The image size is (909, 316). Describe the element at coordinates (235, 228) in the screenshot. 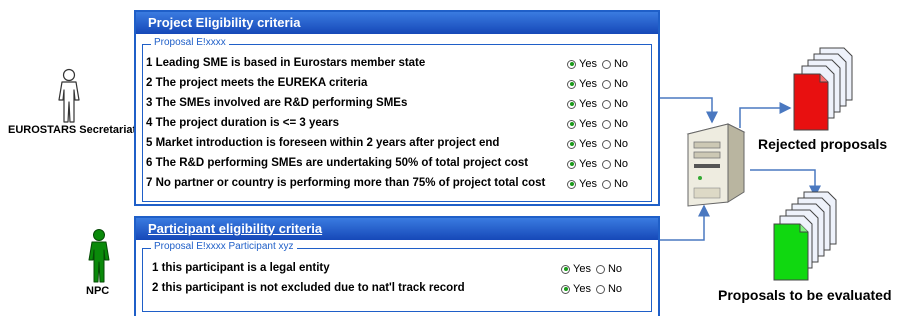

I see `participant-panel-title-text: Participant eligibility criteria` at that location.